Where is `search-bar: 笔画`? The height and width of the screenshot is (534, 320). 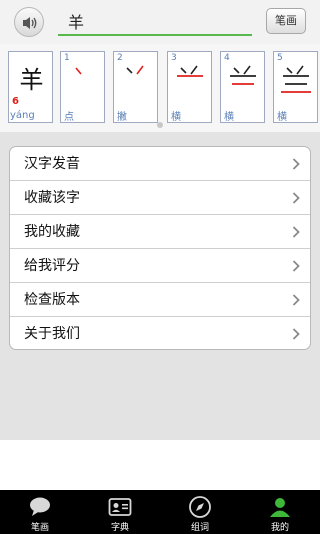
search-bar: 笔画 is located at coordinates (160, 22).